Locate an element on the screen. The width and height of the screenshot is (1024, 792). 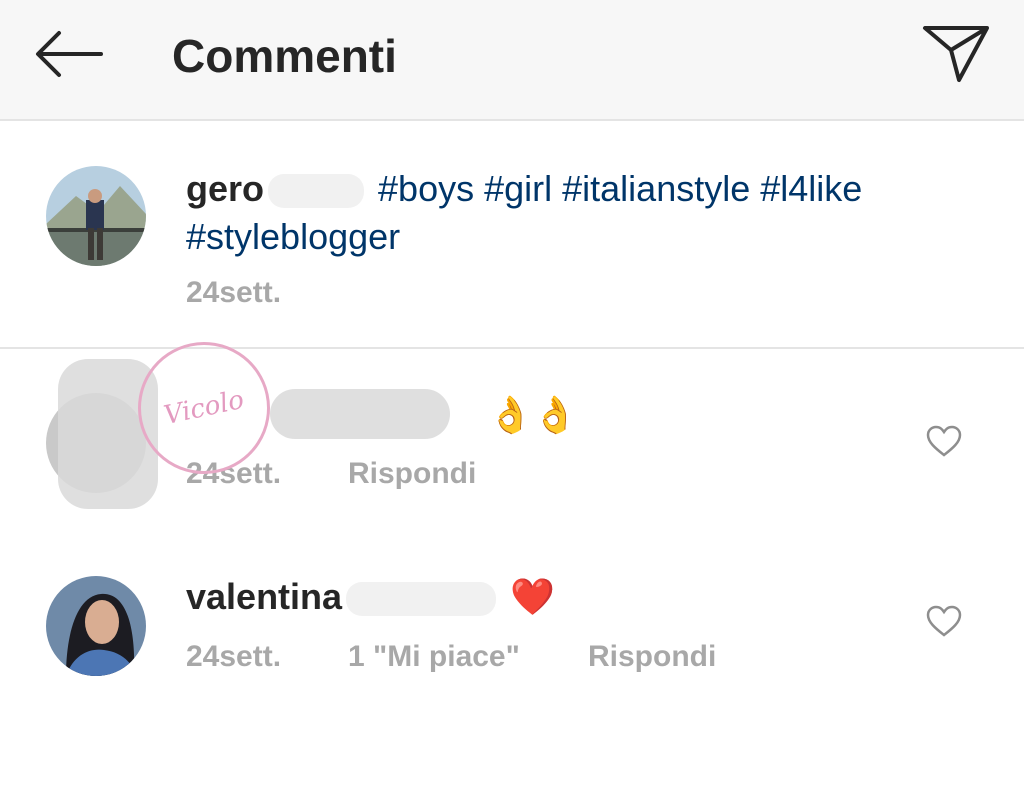
page-title: Commenti is located at coordinates (284, 56).